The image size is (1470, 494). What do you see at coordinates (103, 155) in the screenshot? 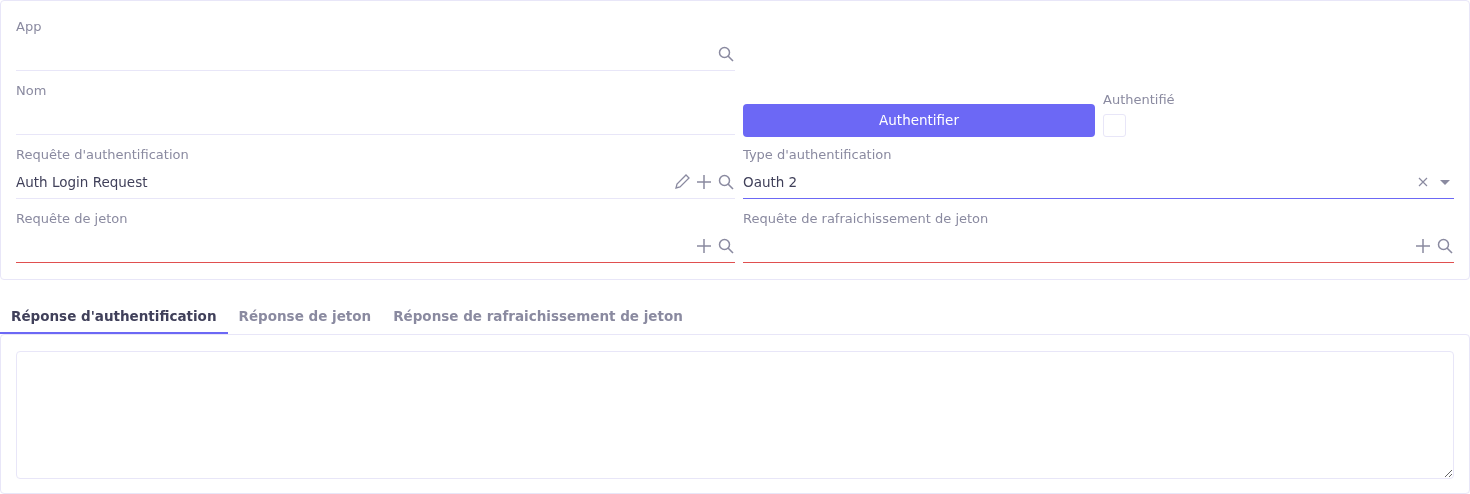
I see `field-label: Requête d'authentification` at bounding box center [103, 155].